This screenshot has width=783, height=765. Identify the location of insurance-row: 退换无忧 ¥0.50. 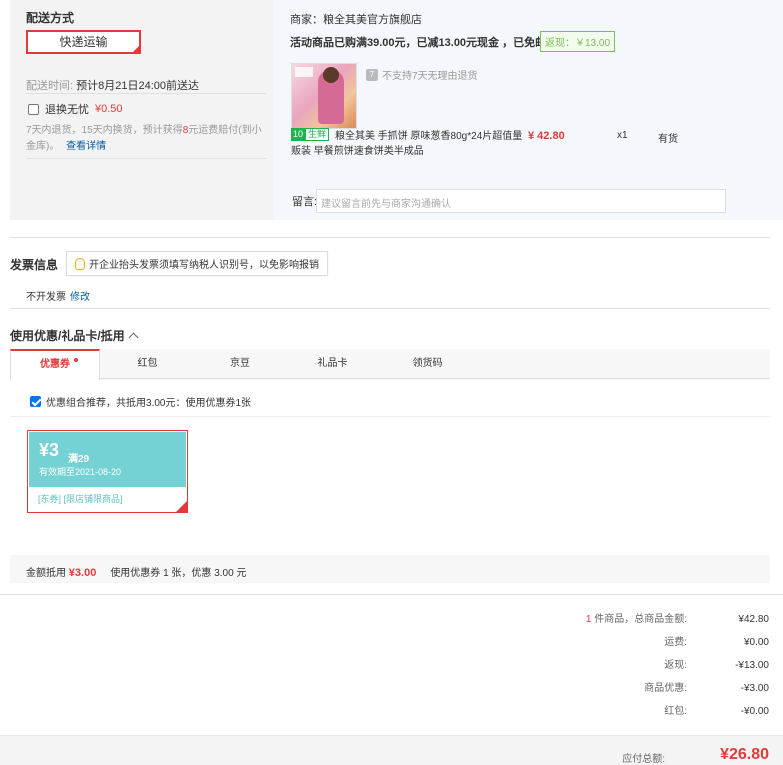
(75, 109).